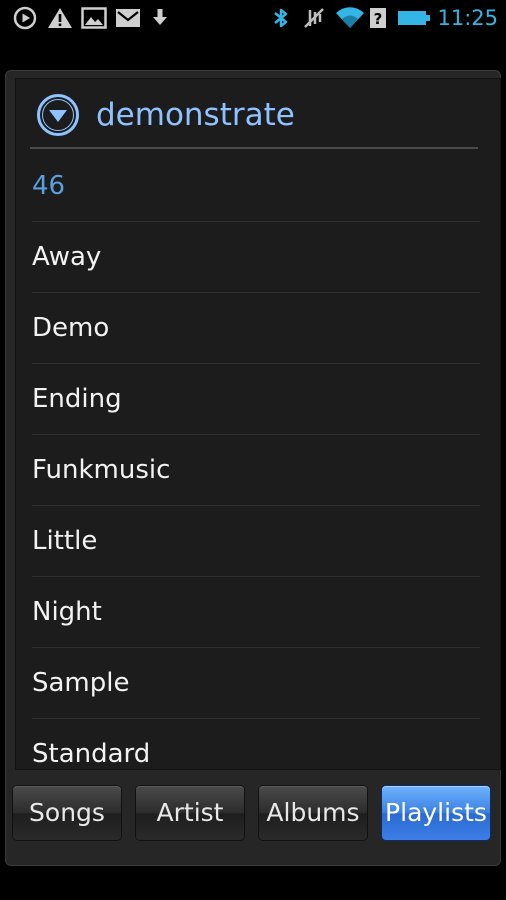  What do you see at coordinates (350, 18) in the screenshot?
I see `wifi-icon` at bounding box center [350, 18].